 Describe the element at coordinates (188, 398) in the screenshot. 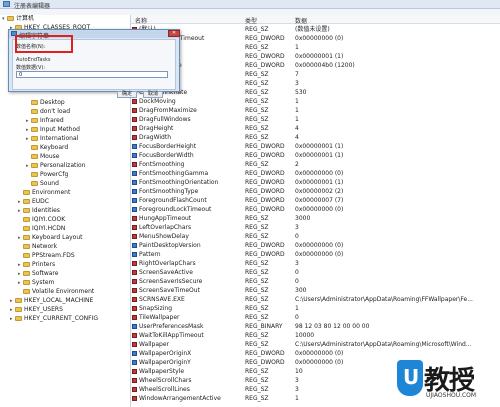

I see `value-name-cell: WindowArrangementActive` at that location.